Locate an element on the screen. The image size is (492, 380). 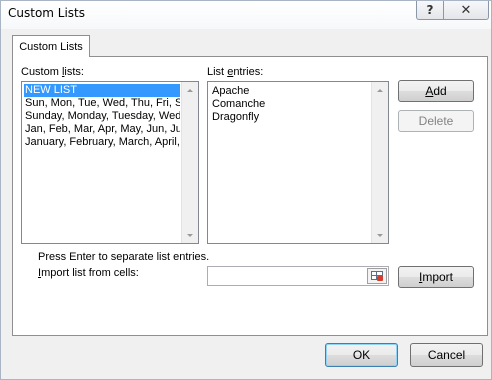
tab-custom-lists: Custom Lists is located at coordinates (51, 46).